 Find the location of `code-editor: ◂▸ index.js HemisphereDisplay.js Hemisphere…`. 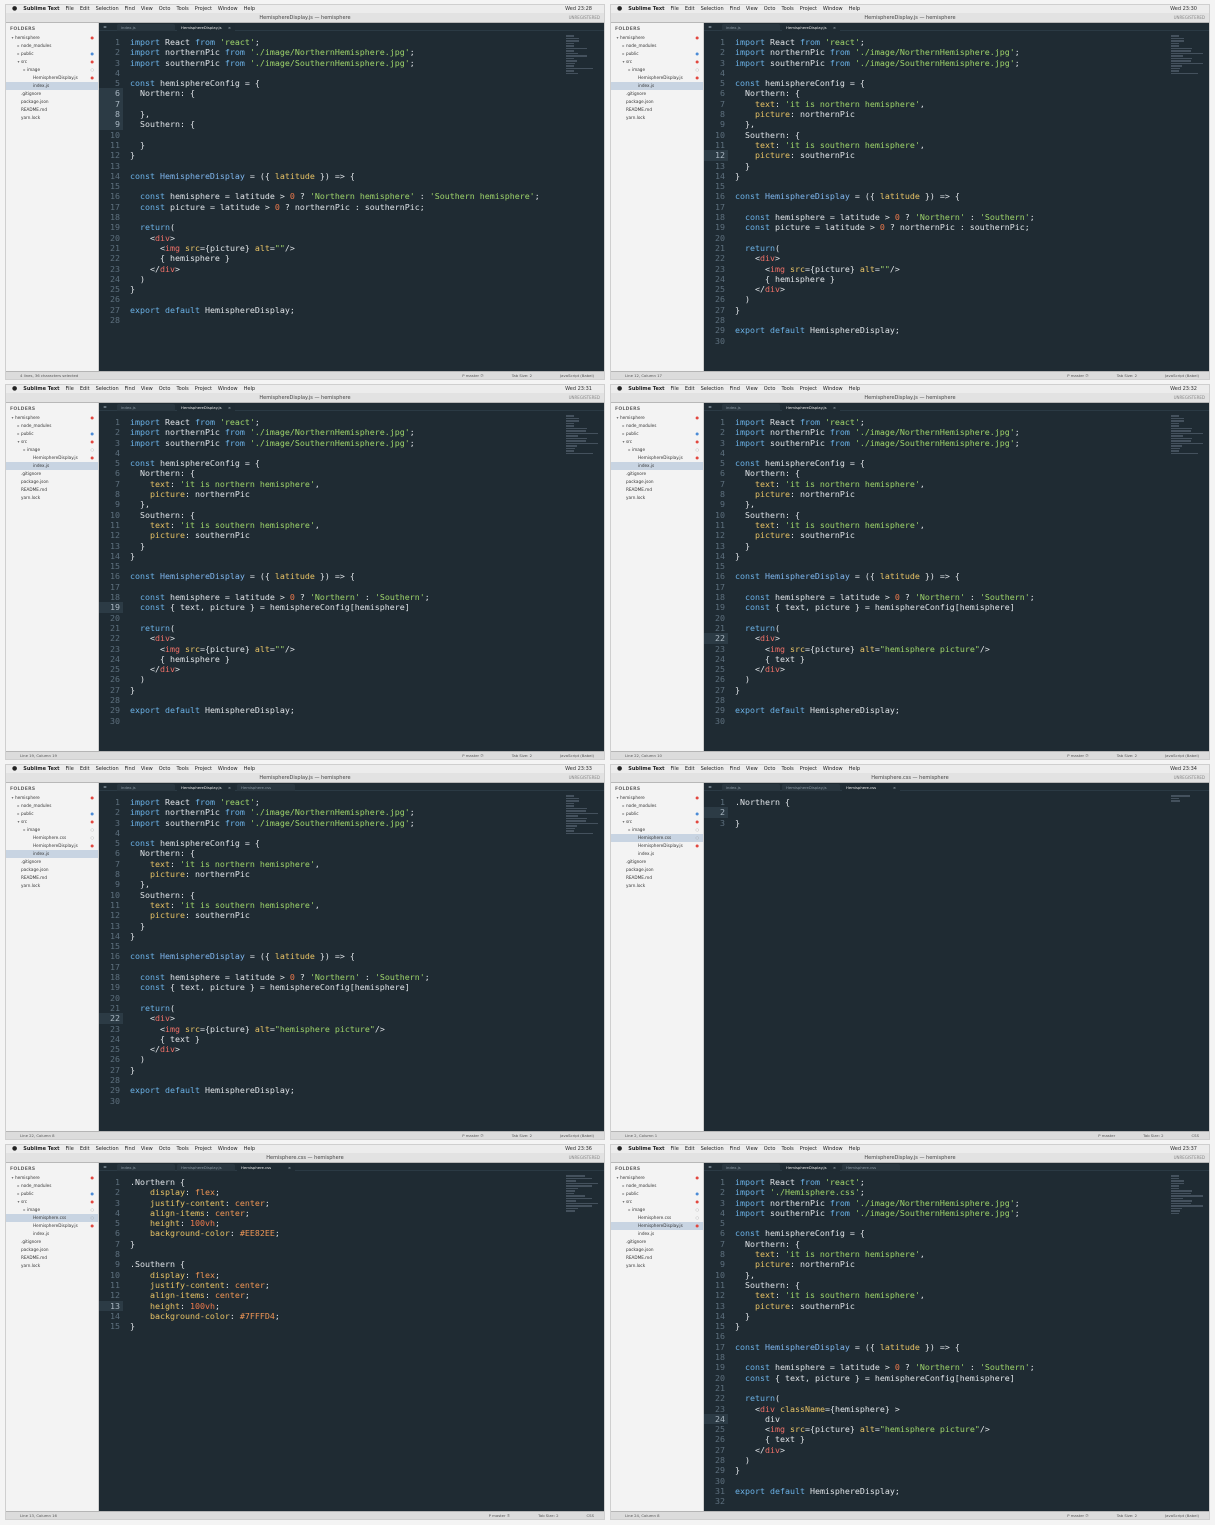

code-editor: ◂▸ index.js HemisphereDisplay.js Hemisphere… is located at coordinates (351, 1337).